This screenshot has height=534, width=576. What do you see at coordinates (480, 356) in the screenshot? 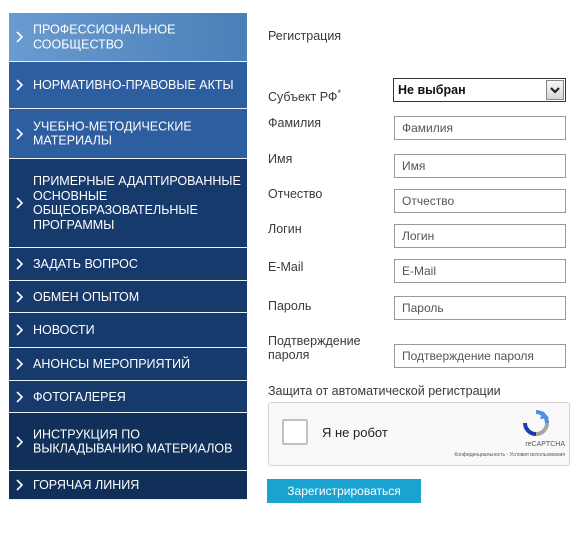
I see `confirm-password-input` at bounding box center [480, 356].